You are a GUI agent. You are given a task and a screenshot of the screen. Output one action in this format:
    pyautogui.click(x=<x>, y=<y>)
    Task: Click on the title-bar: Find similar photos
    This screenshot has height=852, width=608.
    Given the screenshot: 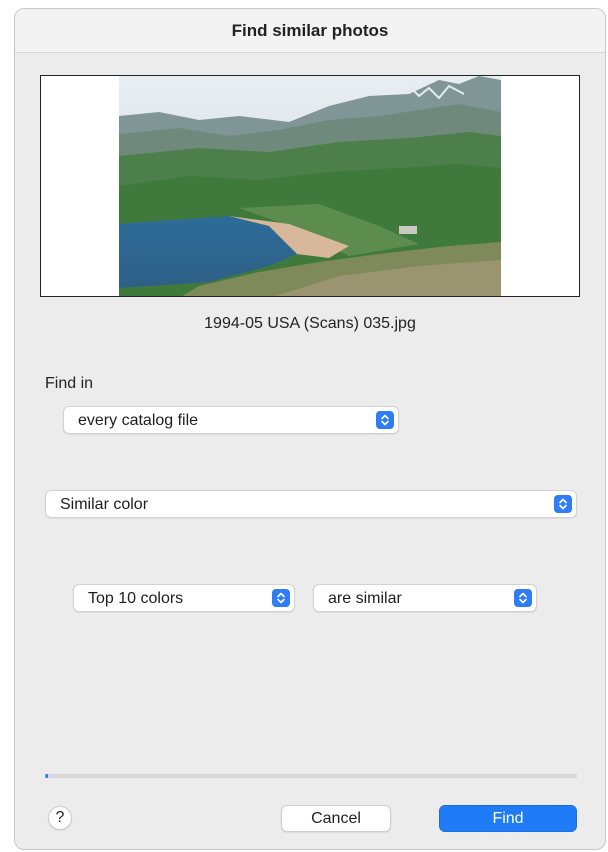 What is the action you would take?
    pyautogui.click(x=310, y=31)
    